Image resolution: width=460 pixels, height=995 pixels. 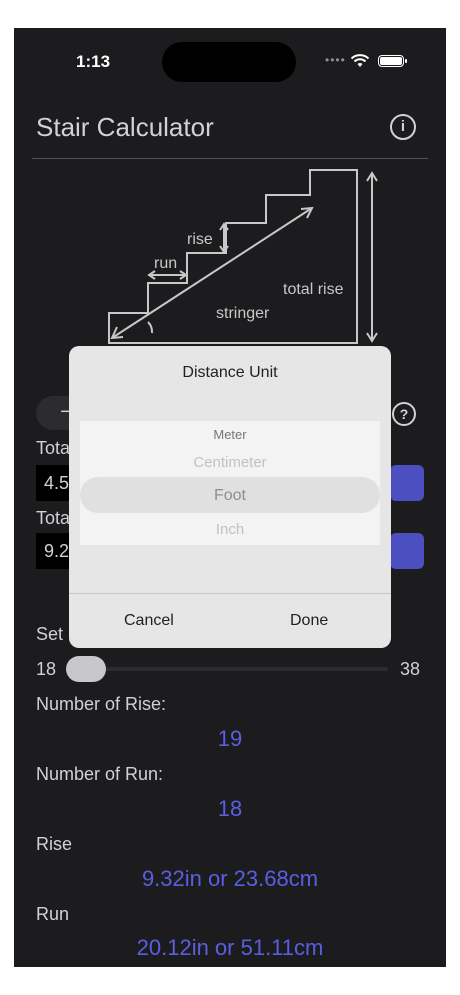 What do you see at coordinates (165, 263) in the screenshot?
I see `run-label: run` at bounding box center [165, 263].